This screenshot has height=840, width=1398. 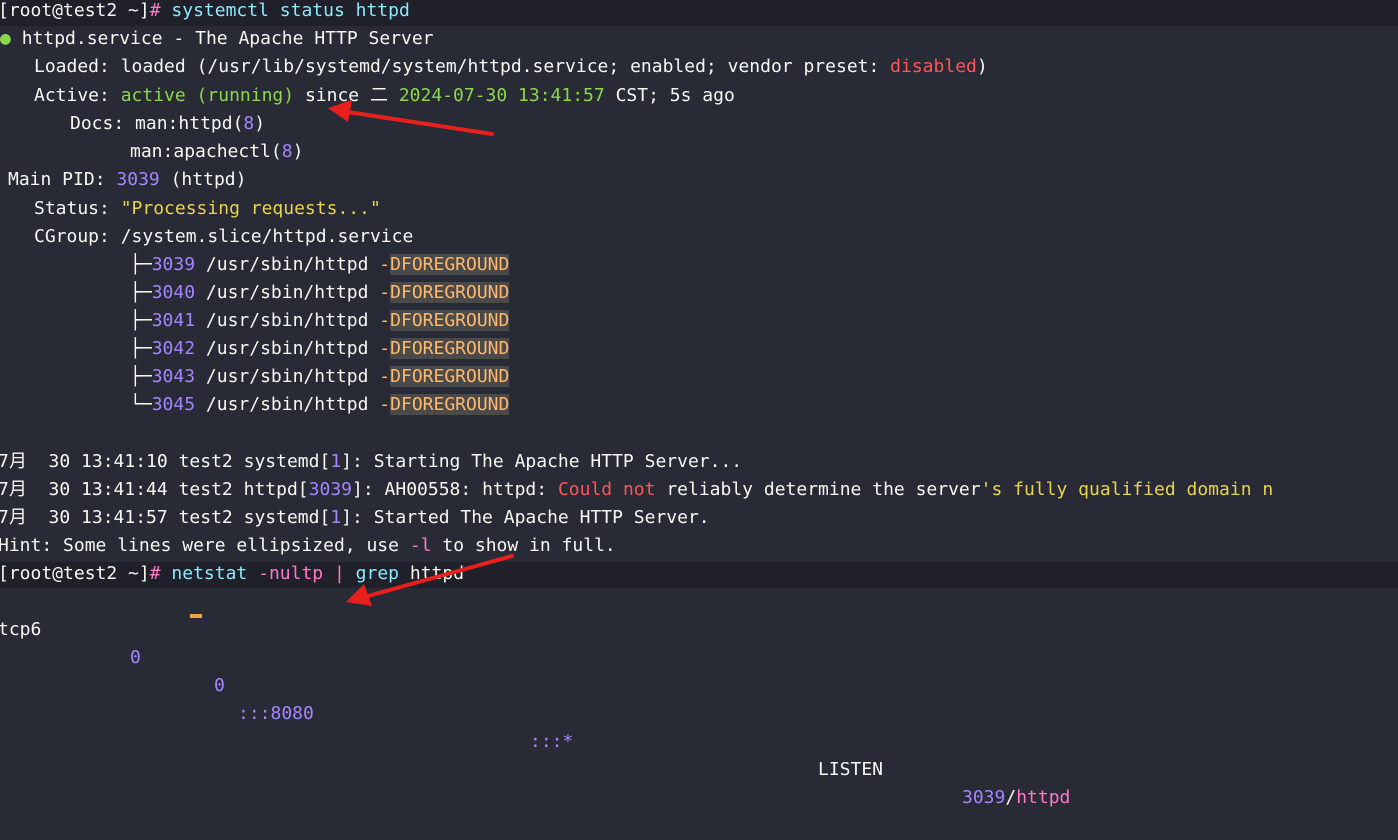 I want to click on netstat-recvq: 0, so click(x=135, y=657).